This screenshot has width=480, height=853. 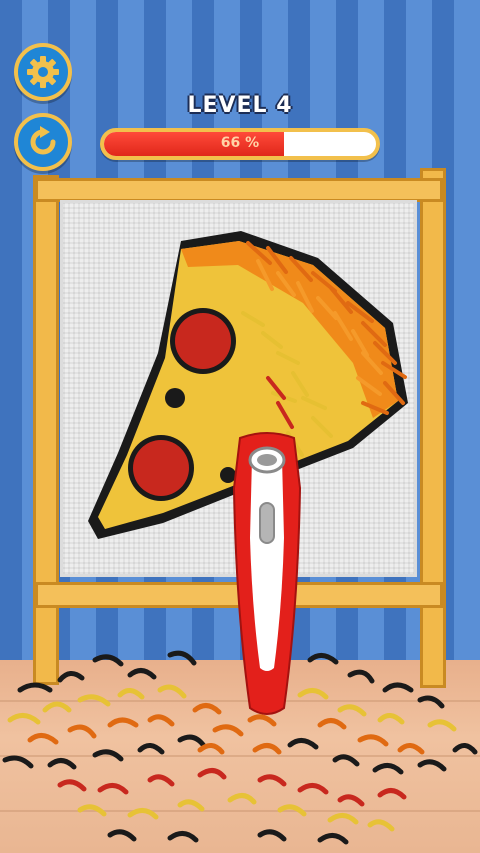 What do you see at coordinates (240, 105) in the screenshot?
I see `level-label: LEVEL 4` at bounding box center [240, 105].